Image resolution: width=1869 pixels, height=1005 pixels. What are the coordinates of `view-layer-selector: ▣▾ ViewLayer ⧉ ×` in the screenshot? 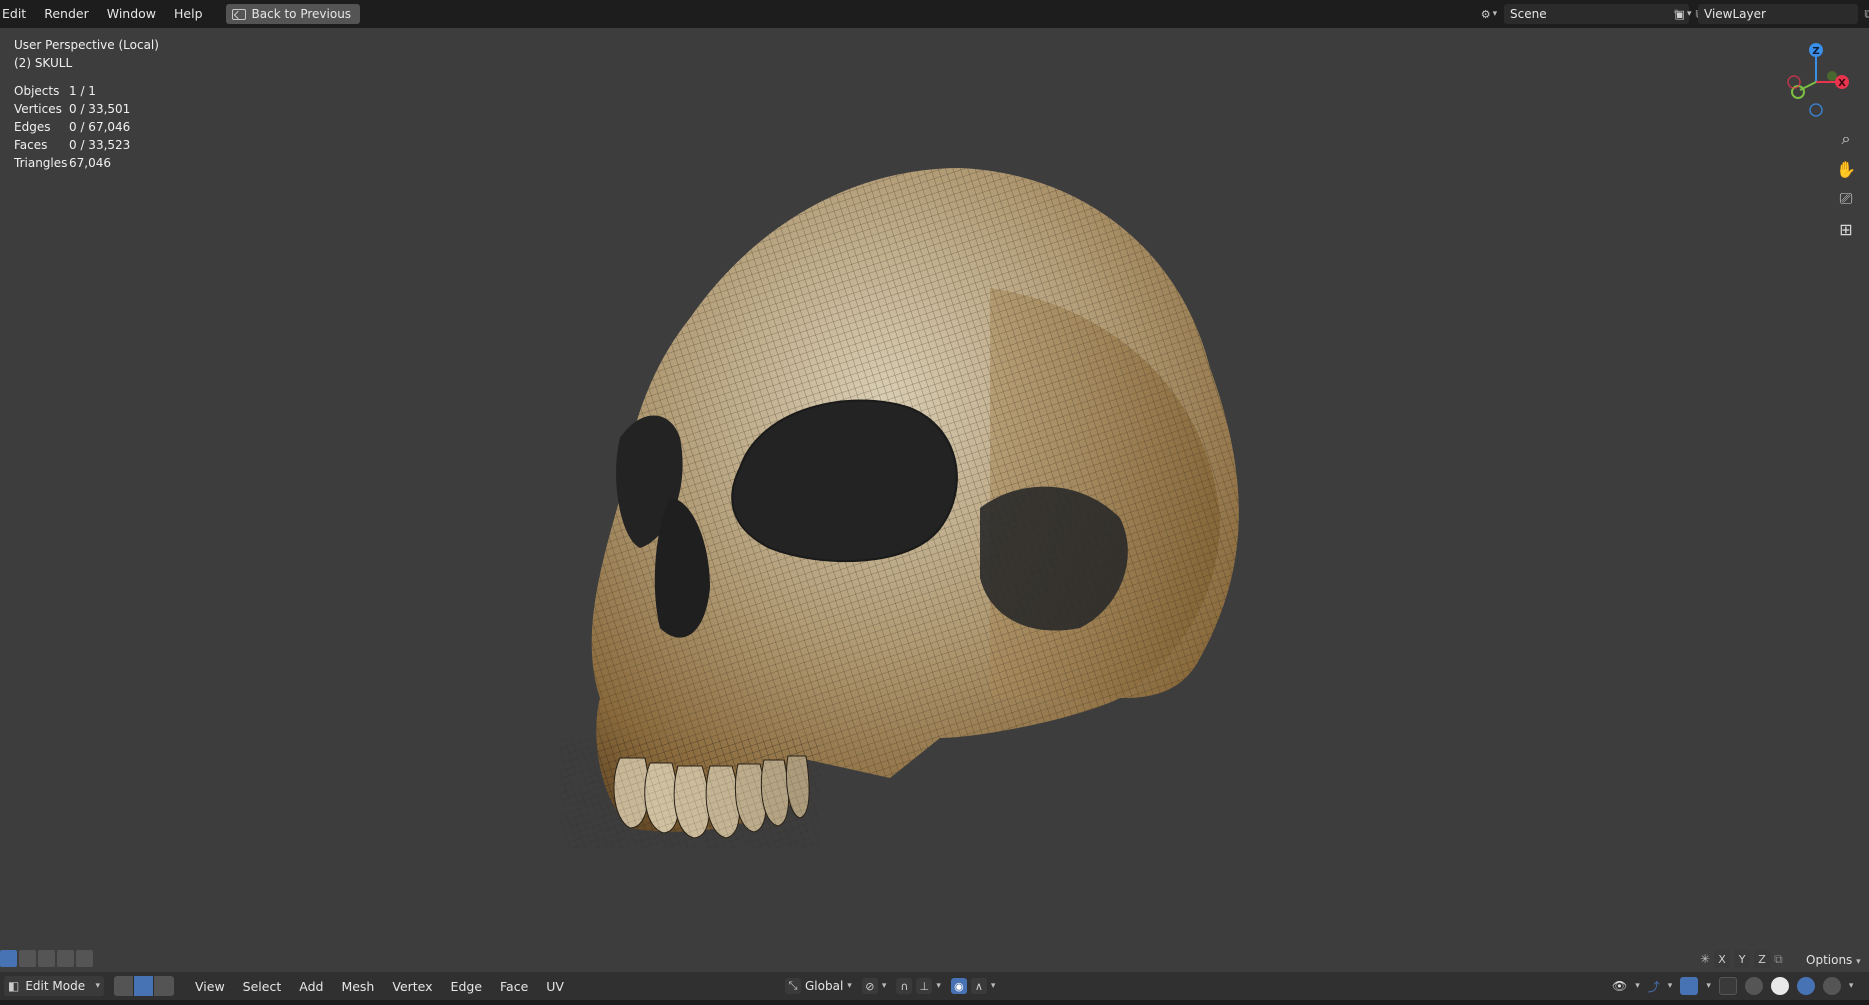 It's located at (1768, 14).